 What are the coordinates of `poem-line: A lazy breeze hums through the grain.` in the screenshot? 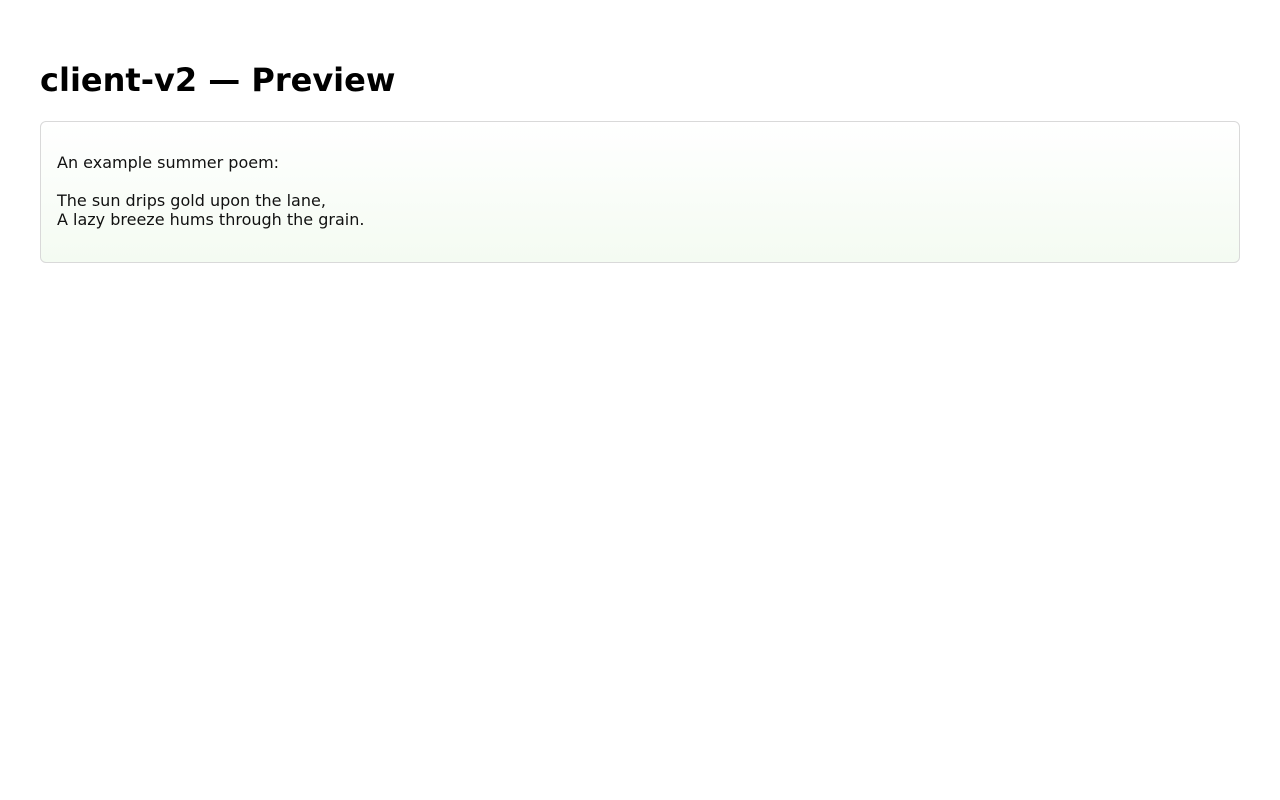 It's located at (211, 219).